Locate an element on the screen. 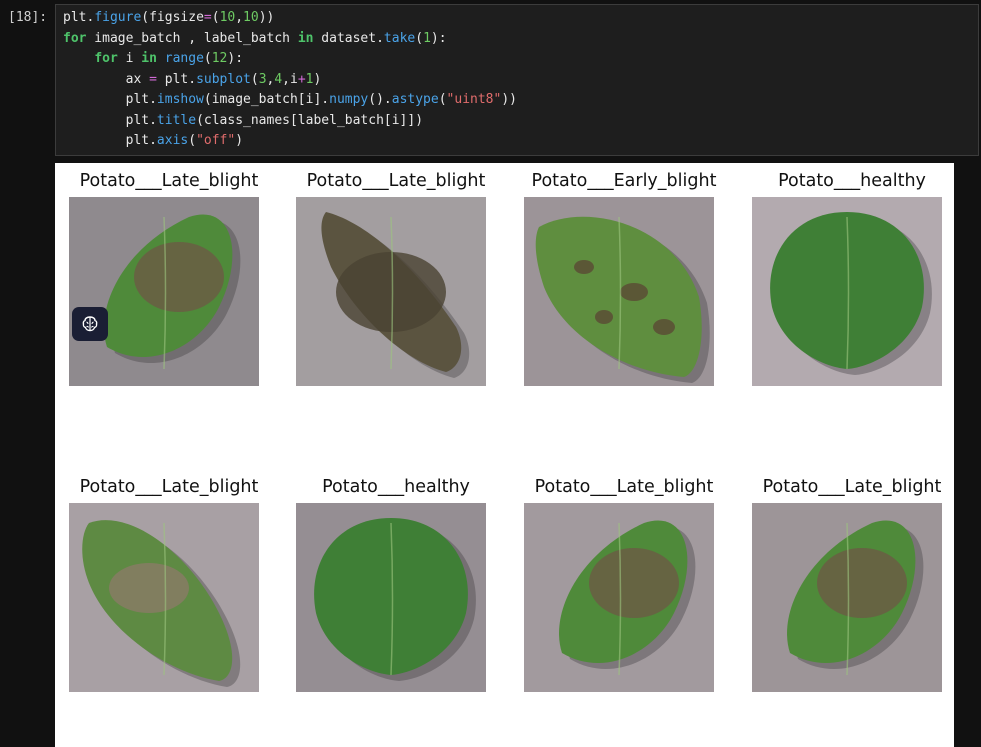  execution-count: [18]: is located at coordinates (28, 17).